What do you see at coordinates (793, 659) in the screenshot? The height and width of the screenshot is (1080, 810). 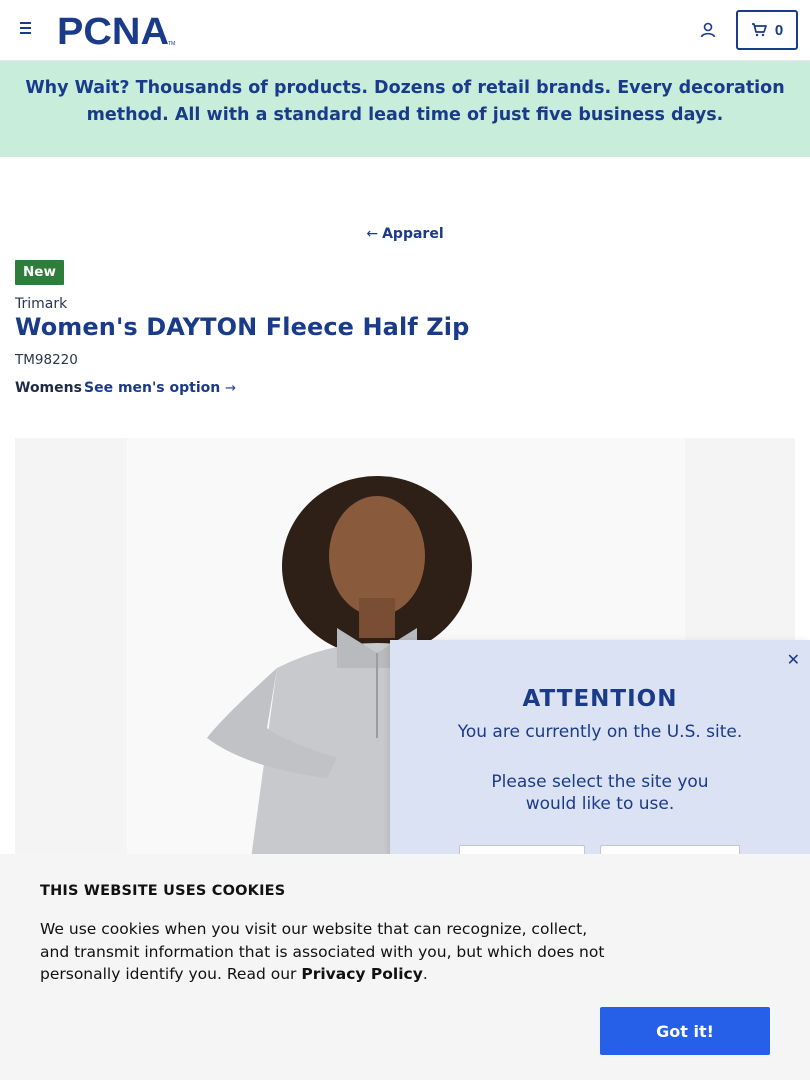 I see `close-icon: ✕` at bounding box center [793, 659].